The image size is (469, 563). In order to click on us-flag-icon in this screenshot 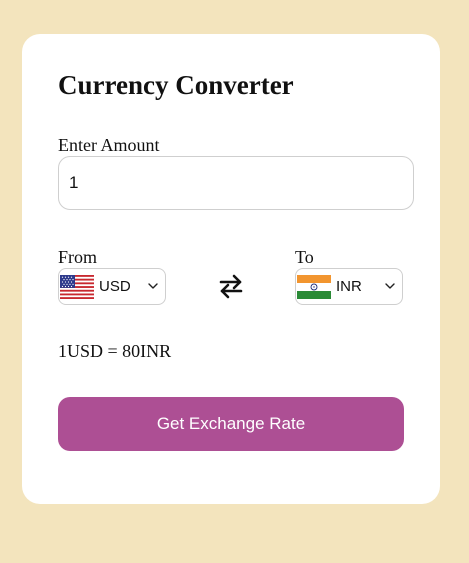, I will do `click(77, 287)`.